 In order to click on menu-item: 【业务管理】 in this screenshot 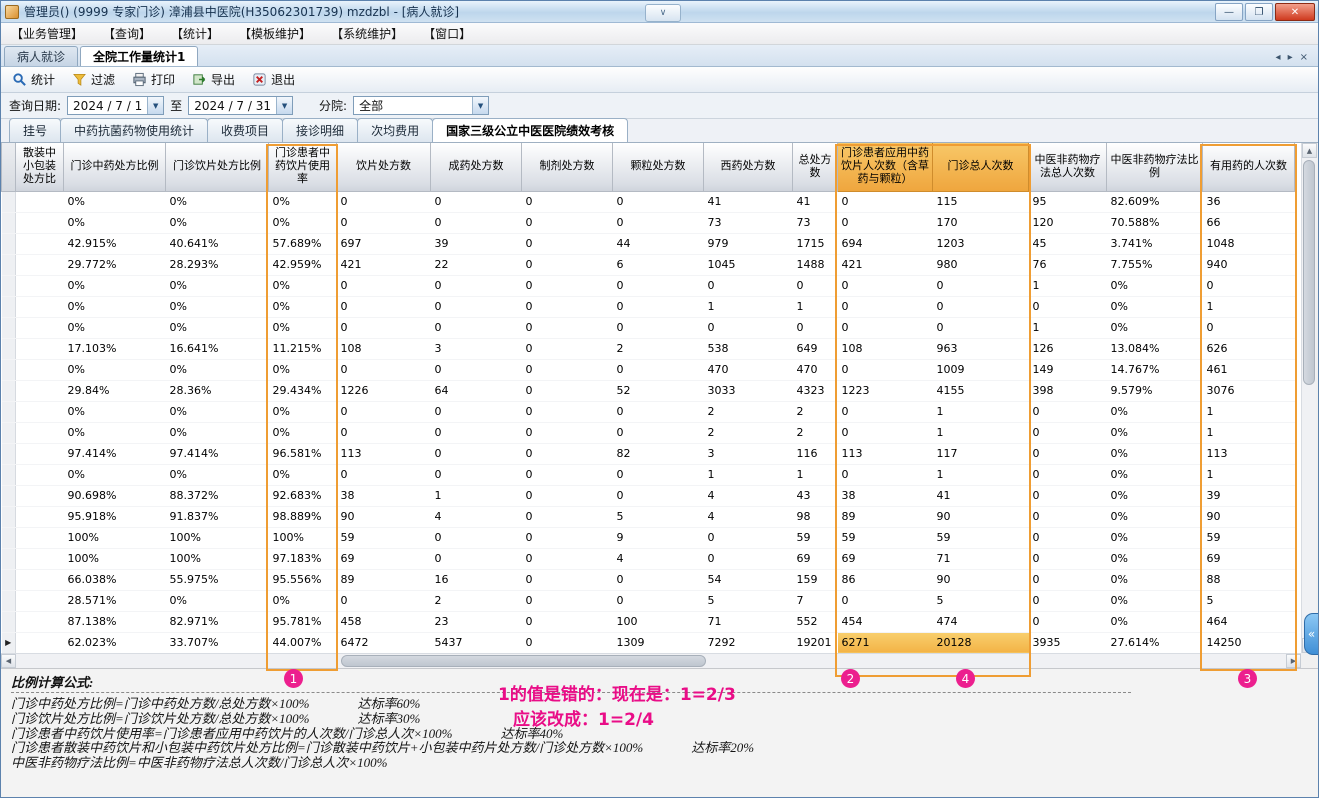, I will do `click(47, 33)`.